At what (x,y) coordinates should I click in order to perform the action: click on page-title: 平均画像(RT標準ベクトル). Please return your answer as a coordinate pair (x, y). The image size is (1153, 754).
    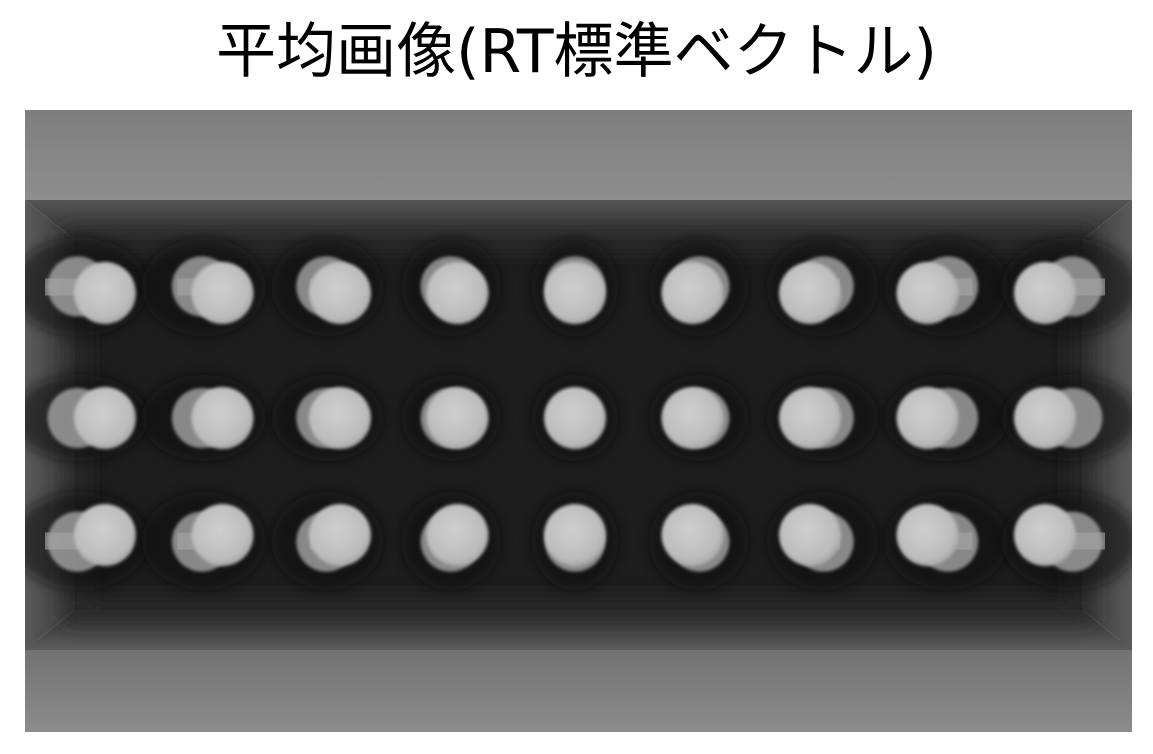
    Looking at the image, I should click on (576, 52).